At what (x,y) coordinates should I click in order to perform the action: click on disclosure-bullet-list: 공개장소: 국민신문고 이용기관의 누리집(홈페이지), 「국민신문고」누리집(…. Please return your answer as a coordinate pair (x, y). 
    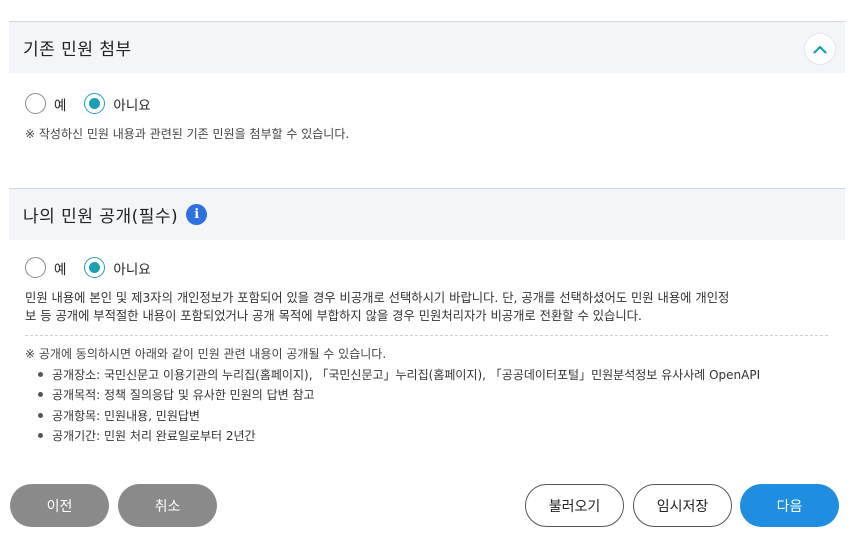
    Looking at the image, I should click on (399, 405).